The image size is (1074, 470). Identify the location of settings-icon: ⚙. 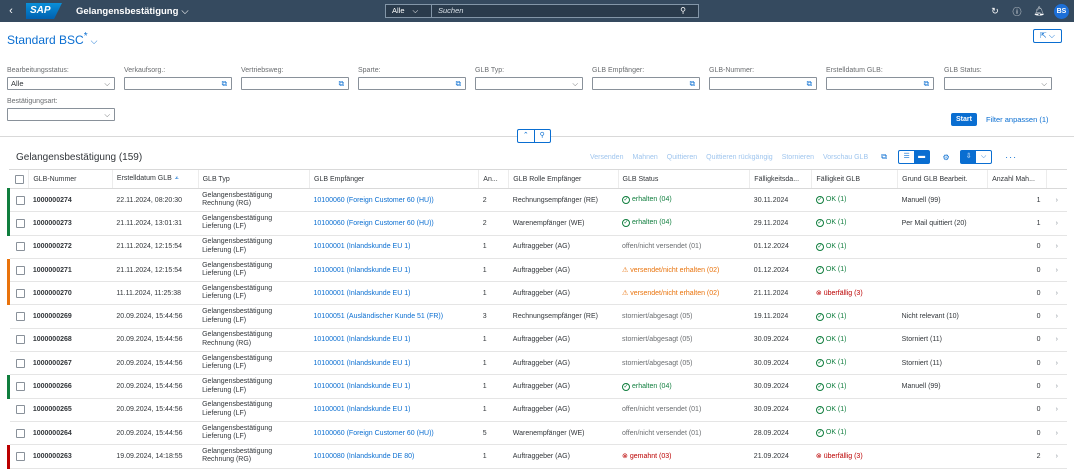
(946, 157).